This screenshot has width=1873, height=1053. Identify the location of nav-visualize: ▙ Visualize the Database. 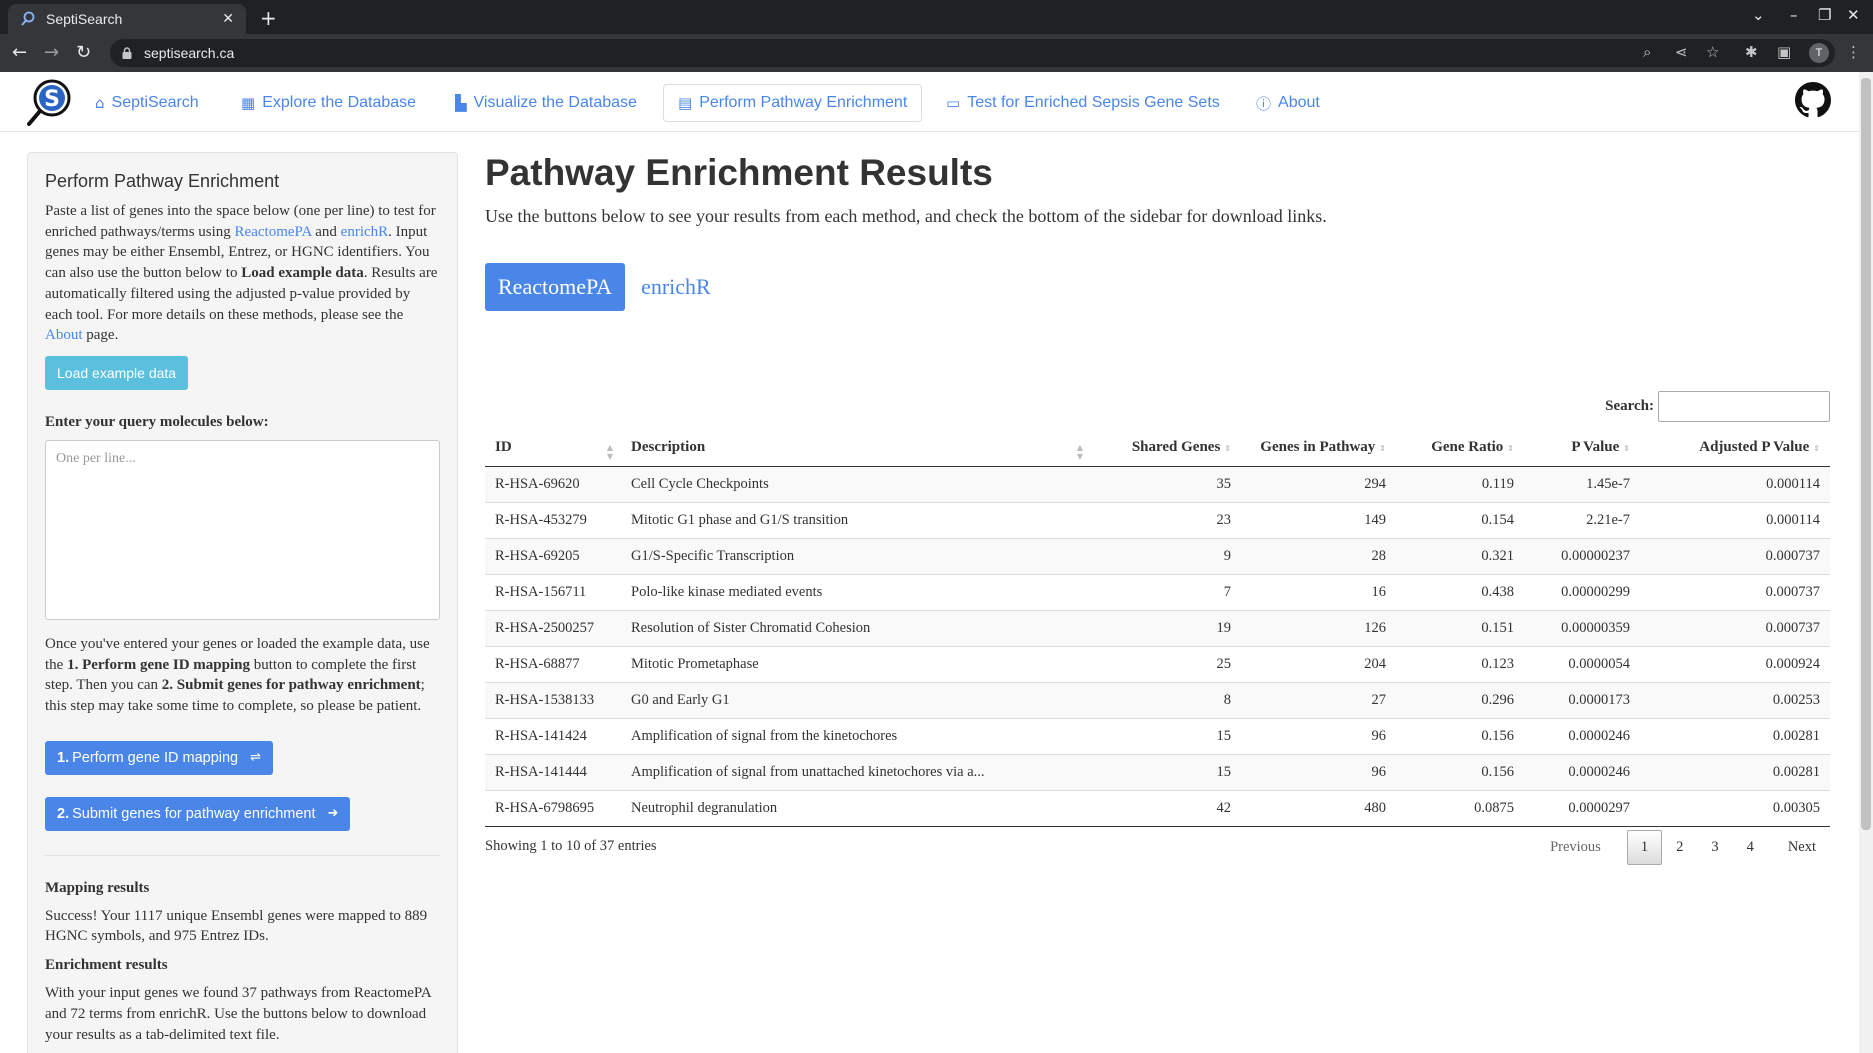
(546, 103).